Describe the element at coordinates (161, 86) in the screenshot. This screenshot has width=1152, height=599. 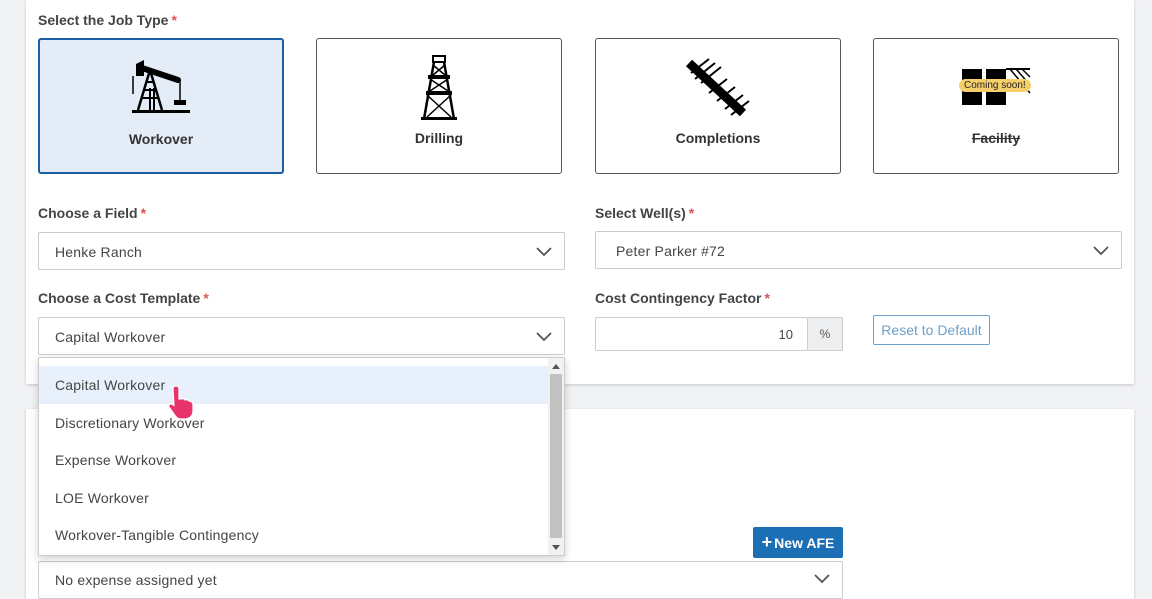
I see `pumpjack-icon` at that location.